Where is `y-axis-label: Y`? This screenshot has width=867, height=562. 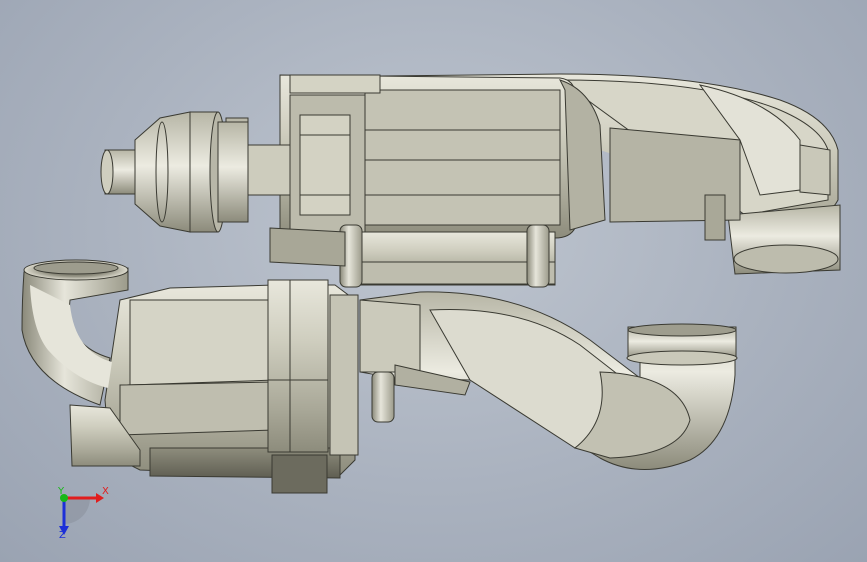 y-axis-label: Y is located at coordinates (61, 491).